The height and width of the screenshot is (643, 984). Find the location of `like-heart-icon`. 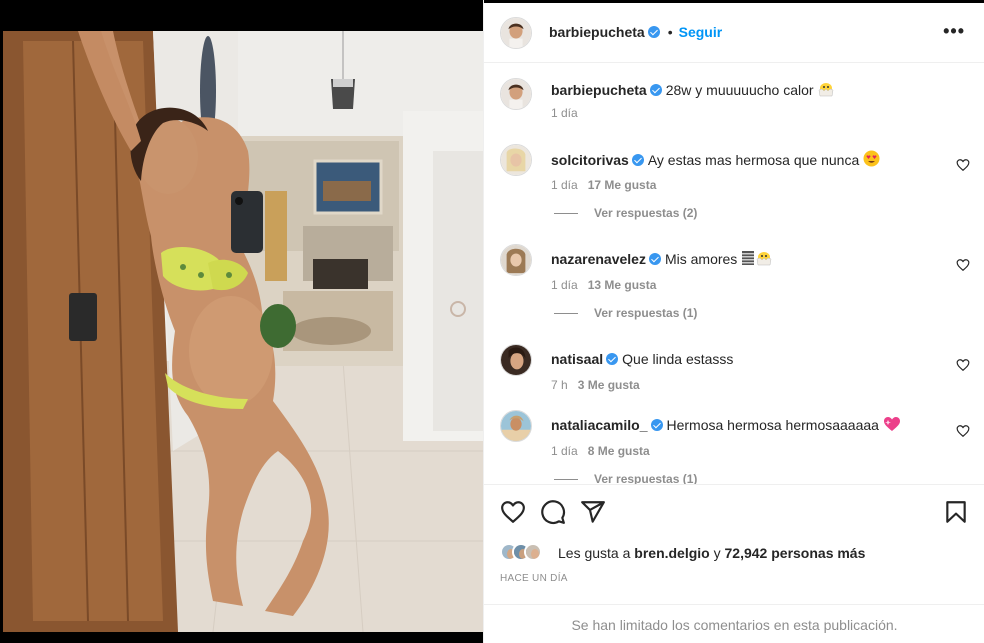

like-heart-icon is located at coordinates (513, 512).